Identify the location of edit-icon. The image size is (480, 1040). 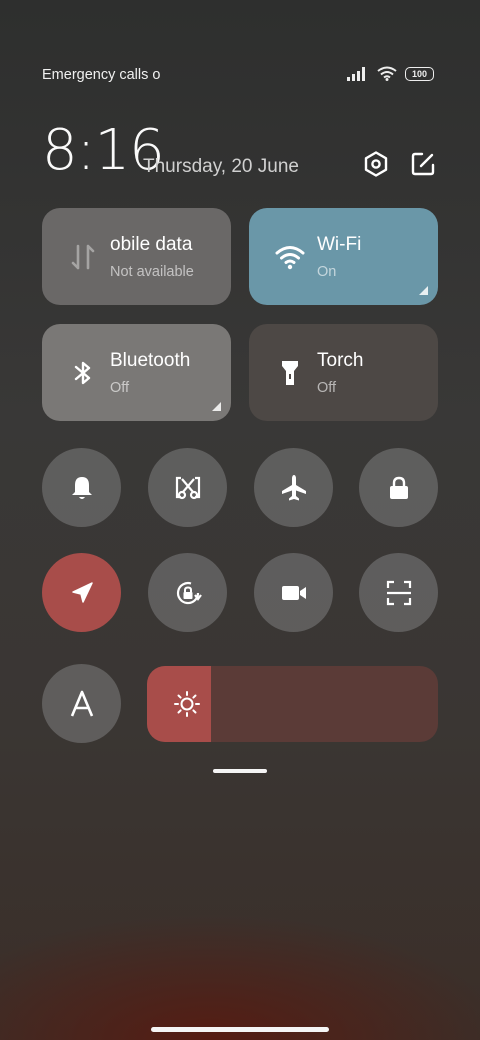
(423, 164).